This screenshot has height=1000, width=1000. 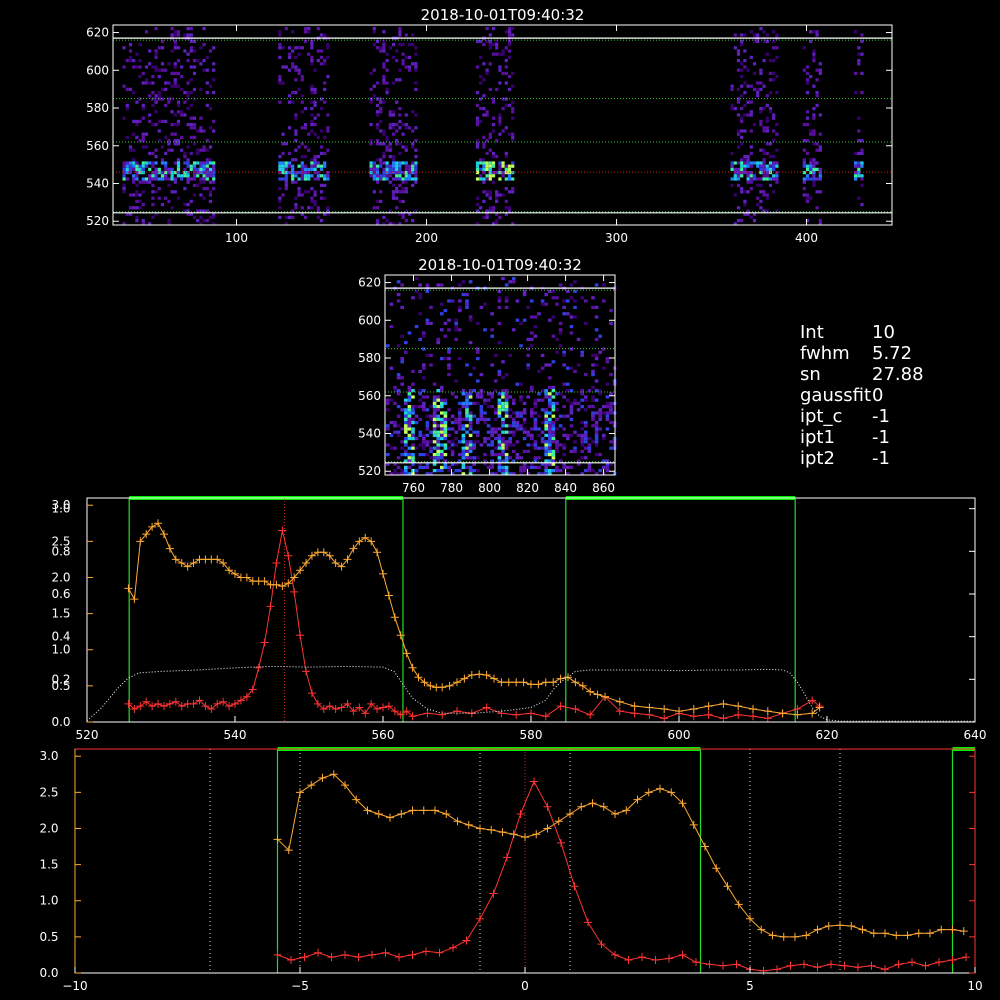 What do you see at coordinates (750, 986) in the screenshot?
I see `x-tick-label: 5` at bounding box center [750, 986].